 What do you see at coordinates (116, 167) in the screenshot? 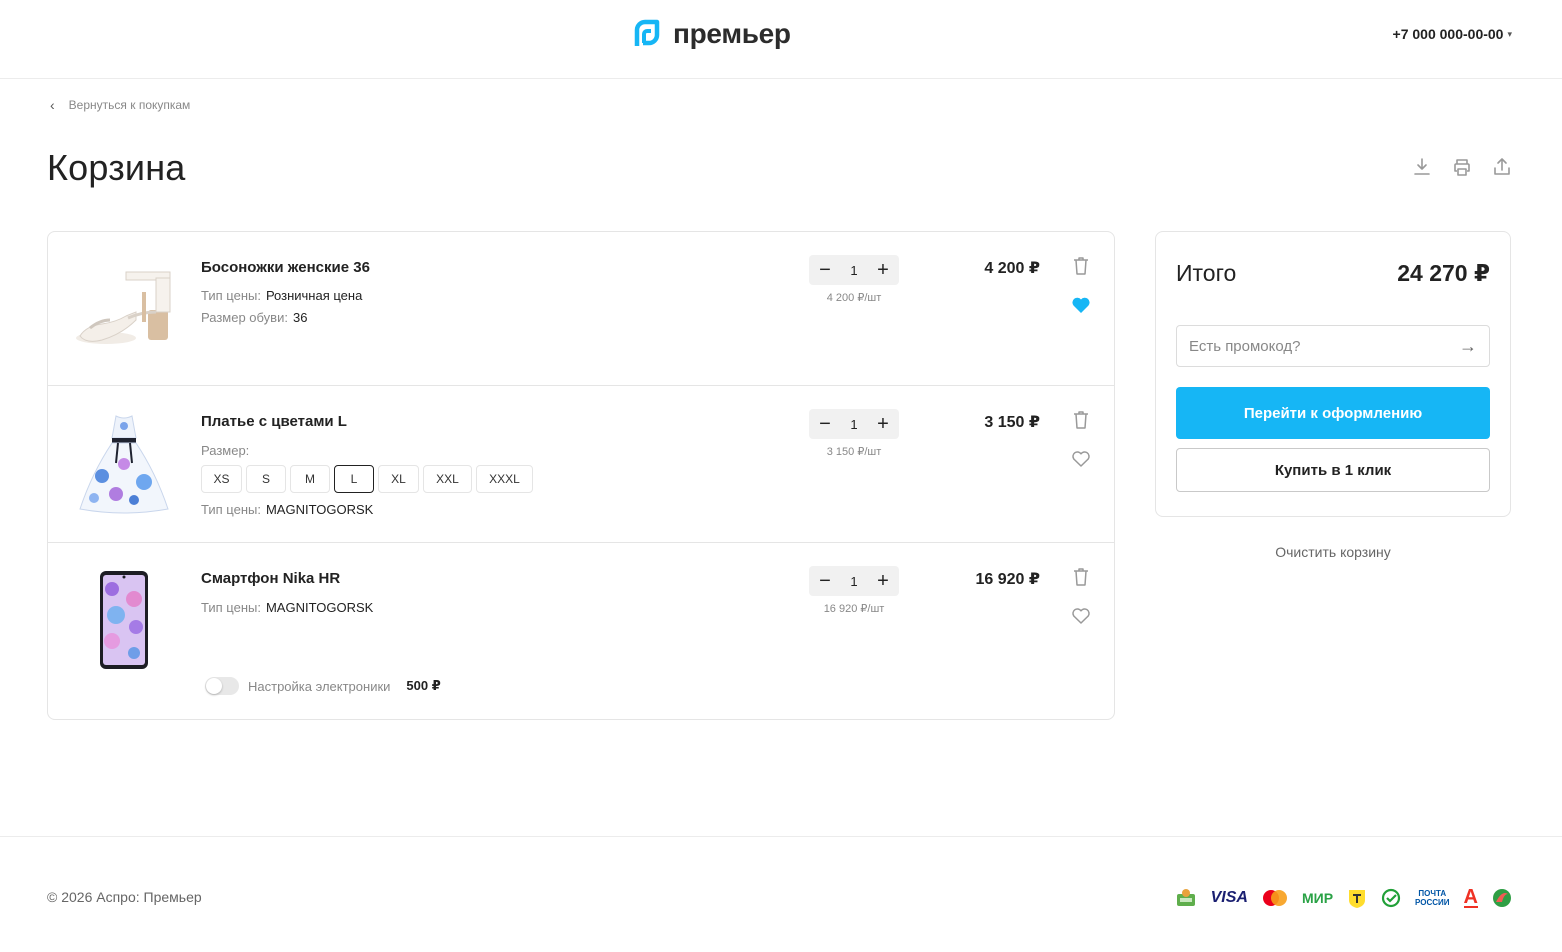
I see `page-title: Корзина` at bounding box center [116, 167].